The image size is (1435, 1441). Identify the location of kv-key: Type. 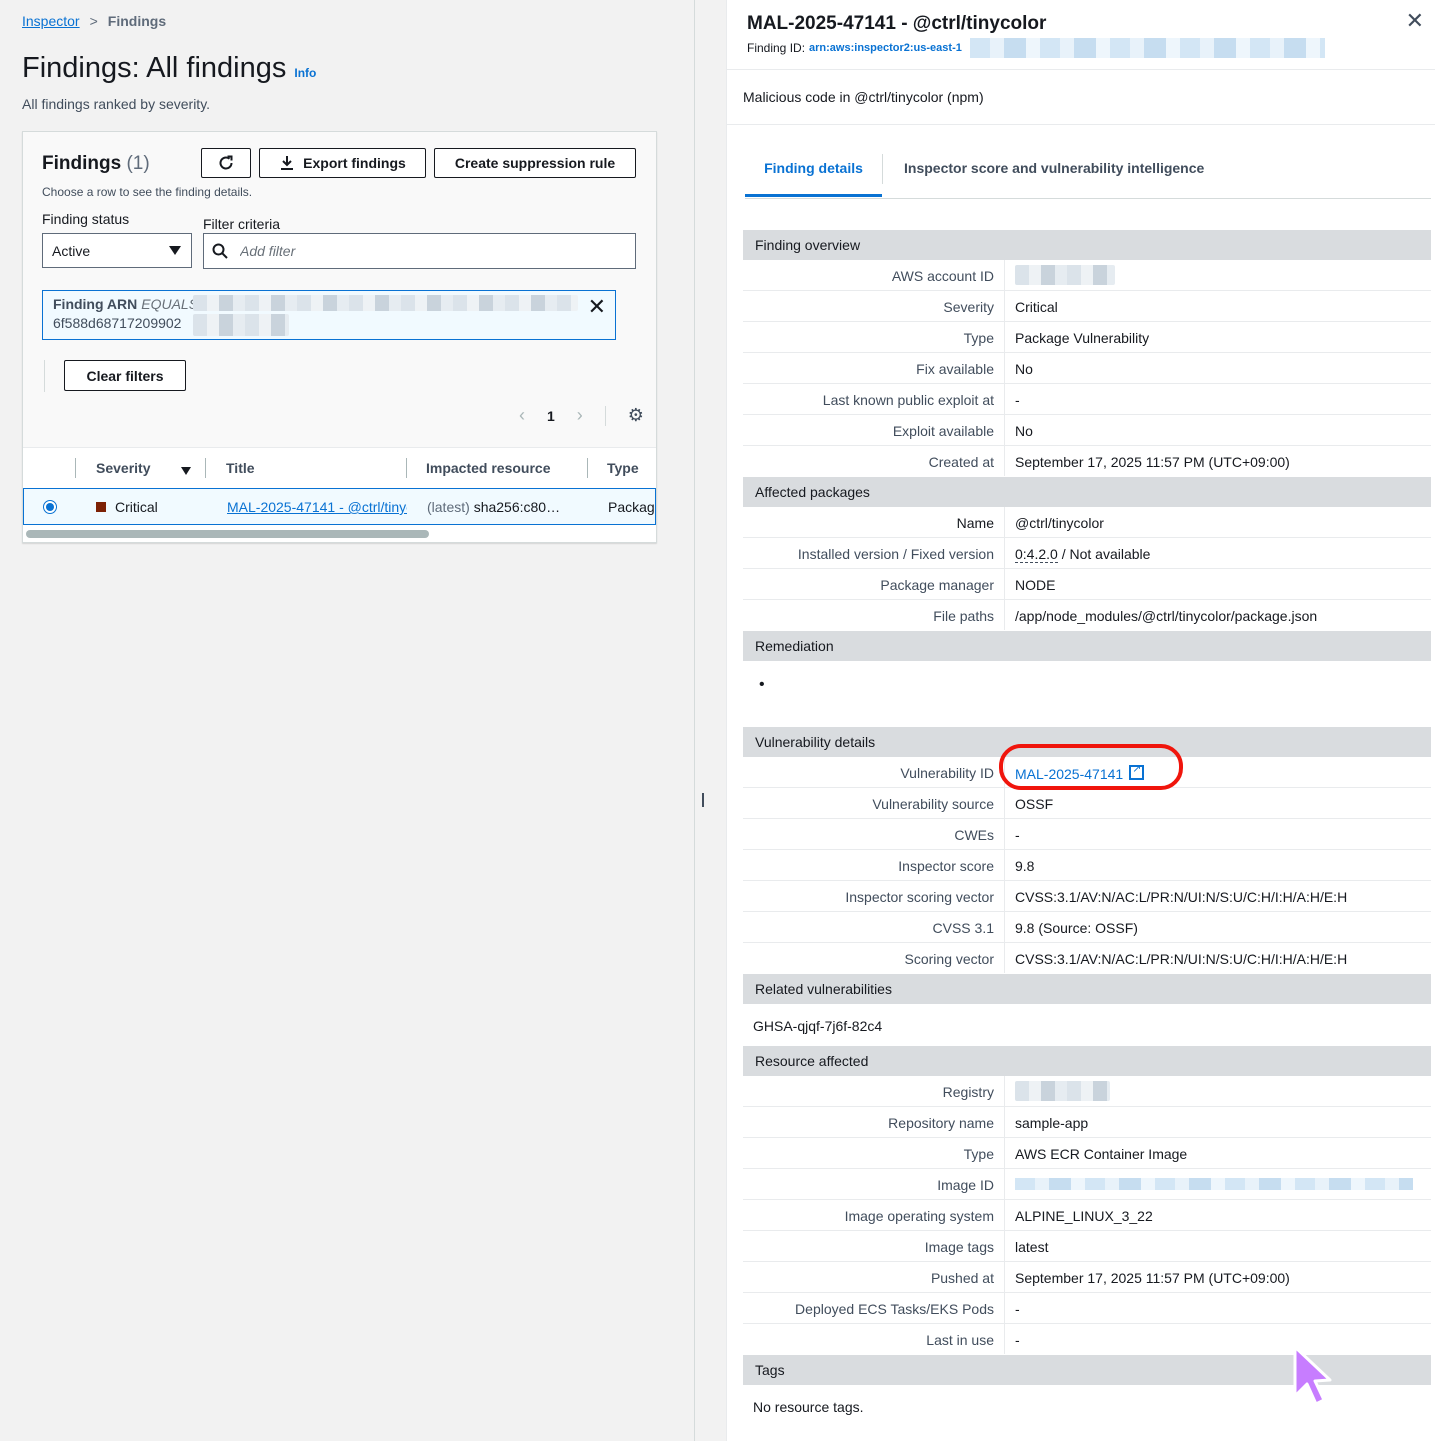
(978, 1154).